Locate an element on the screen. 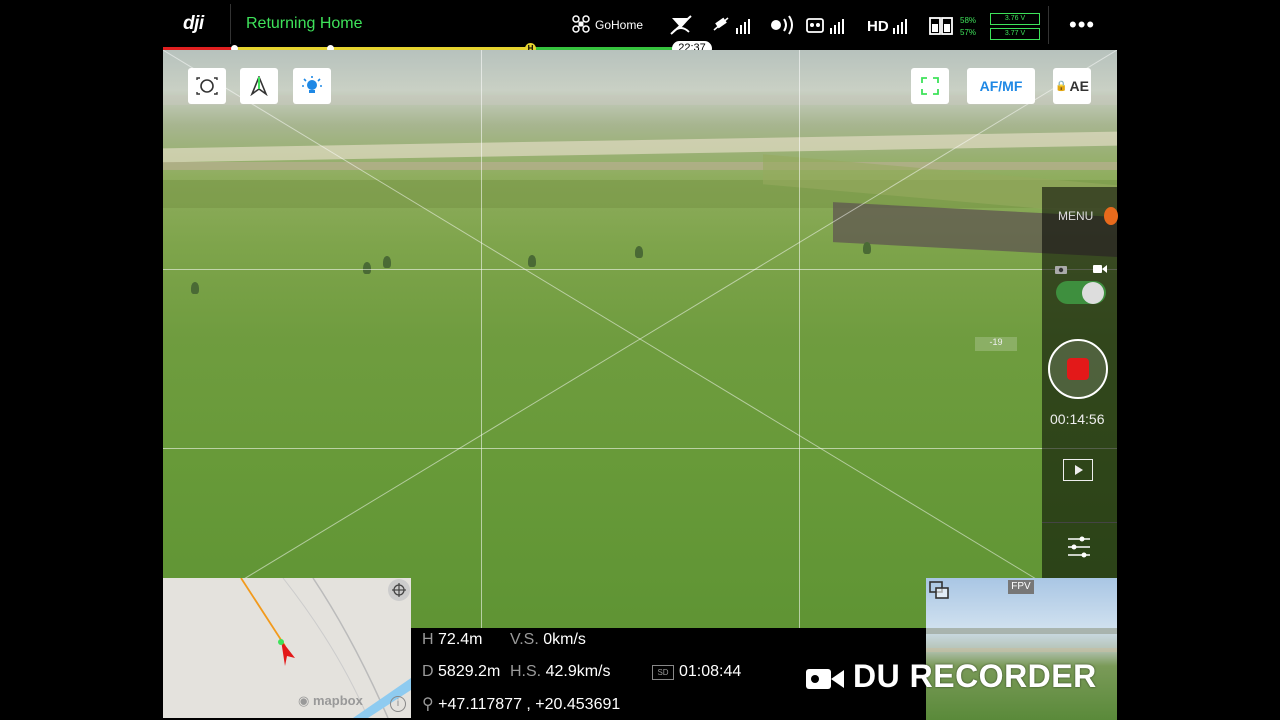  watermark-text: DU RECORDER is located at coordinates (975, 676).